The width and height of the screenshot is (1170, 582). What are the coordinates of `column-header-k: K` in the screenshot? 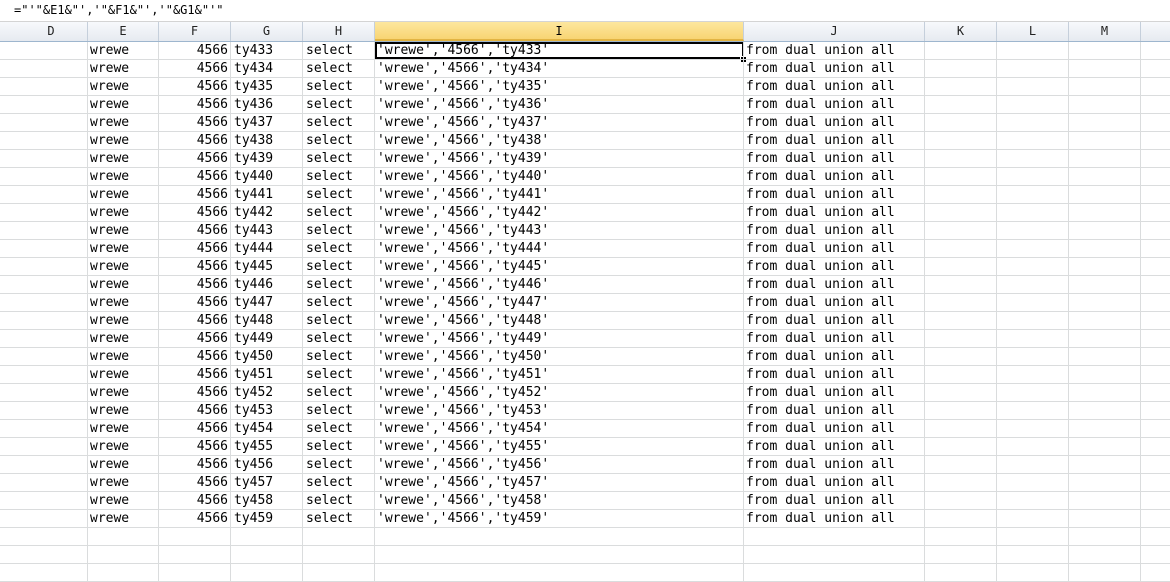 It's located at (961, 31).